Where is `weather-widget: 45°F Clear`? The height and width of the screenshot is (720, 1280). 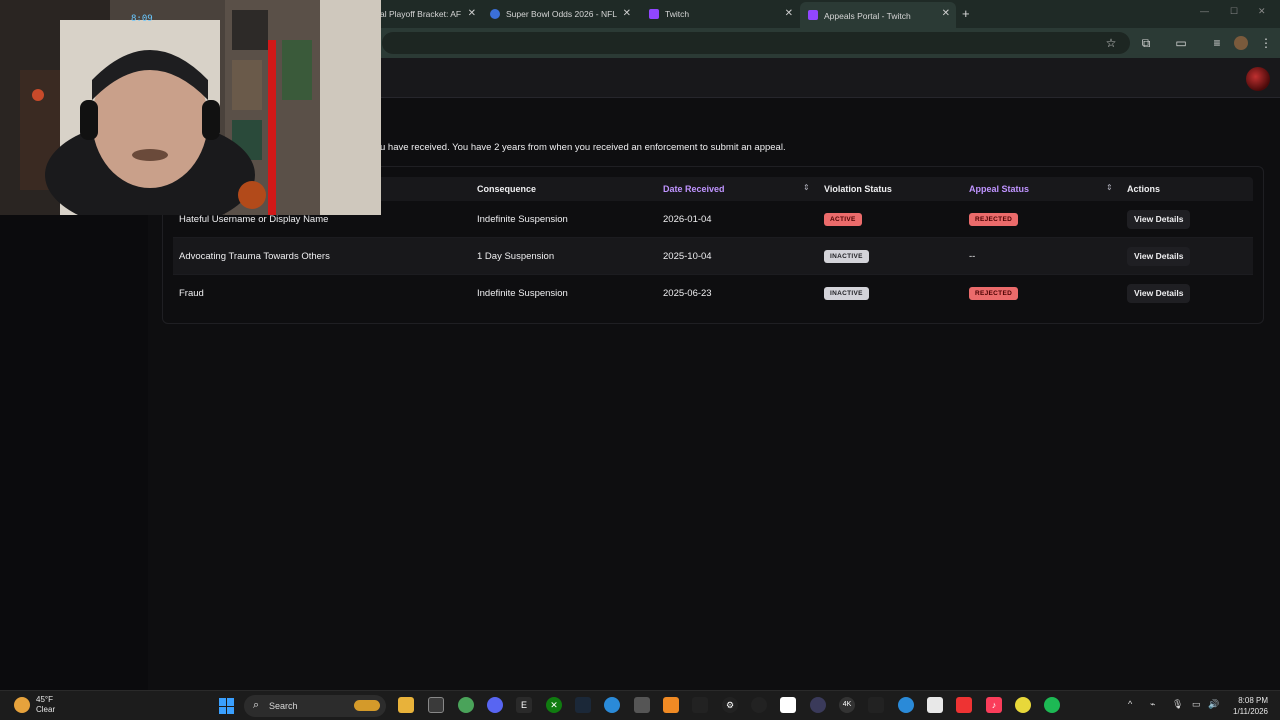
weather-widget: 45°F Clear is located at coordinates (34, 705).